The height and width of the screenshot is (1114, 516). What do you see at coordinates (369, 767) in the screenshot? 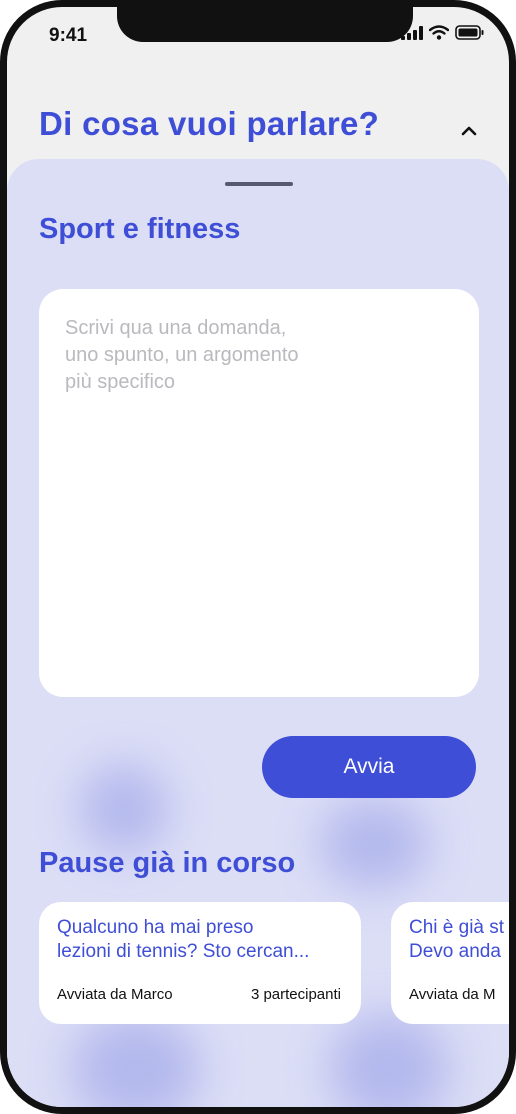
I see `start-button: Avvia` at bounding box center [369, 767].